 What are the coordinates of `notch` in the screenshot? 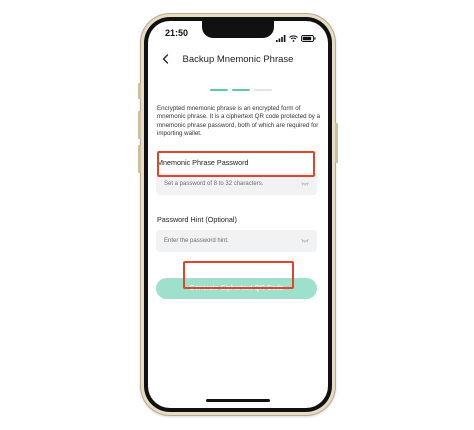 It's located at (238, 29).